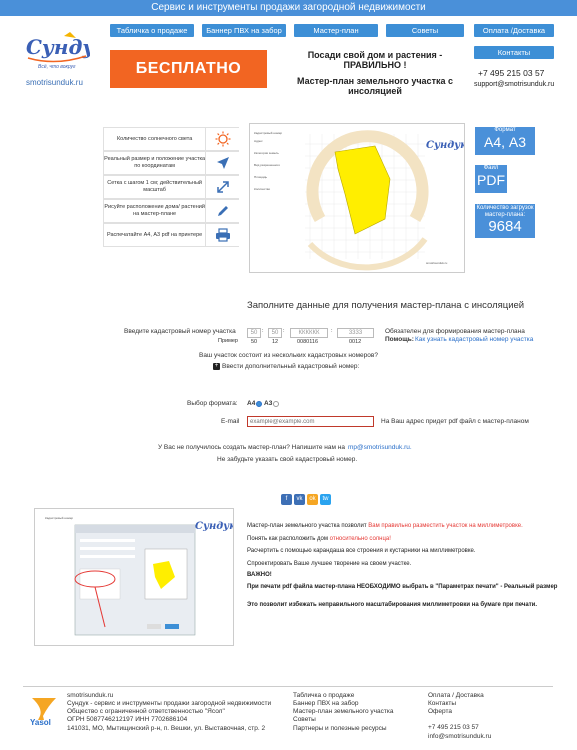 This screenshot has height=750, width=577. What do you see at coordinates (425, 30) in the screenshot?
I see `nav-tips: Советы` at bounding box center [425, 30].